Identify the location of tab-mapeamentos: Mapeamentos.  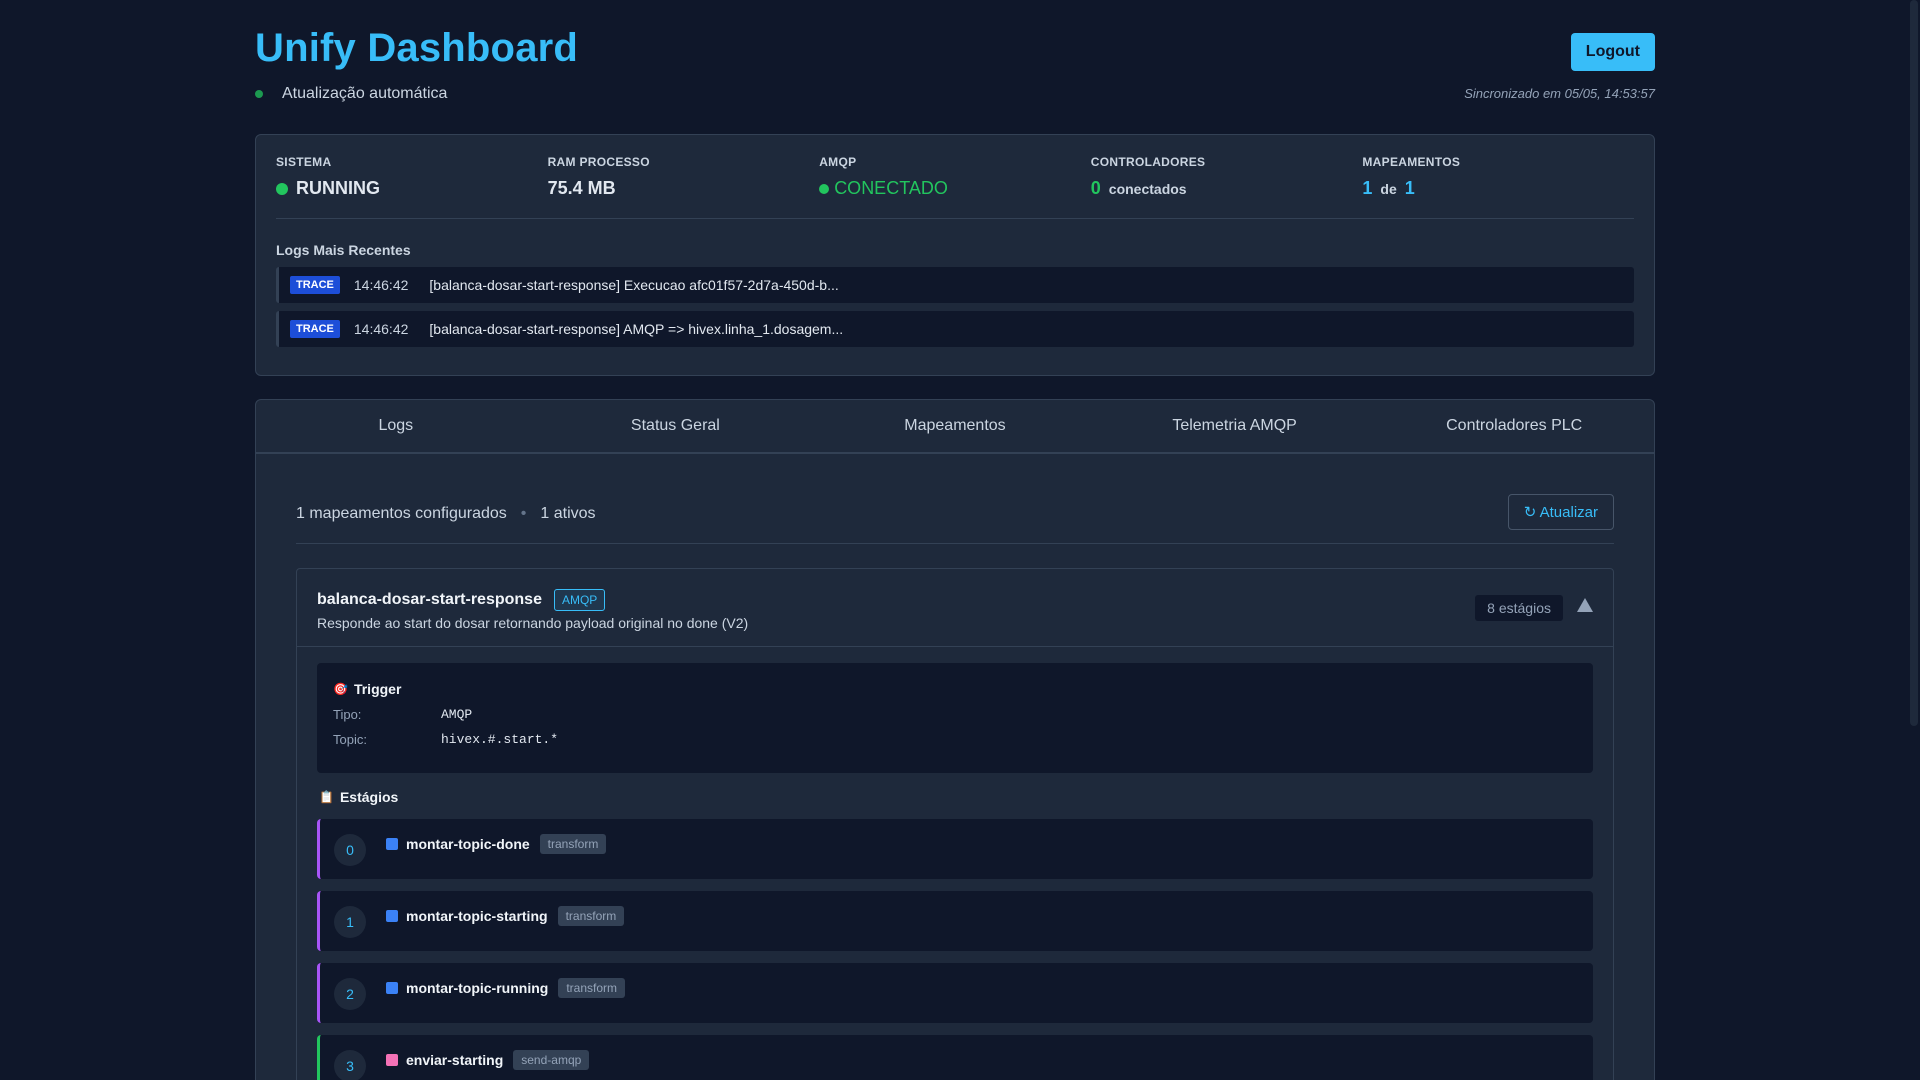
(955, 426).